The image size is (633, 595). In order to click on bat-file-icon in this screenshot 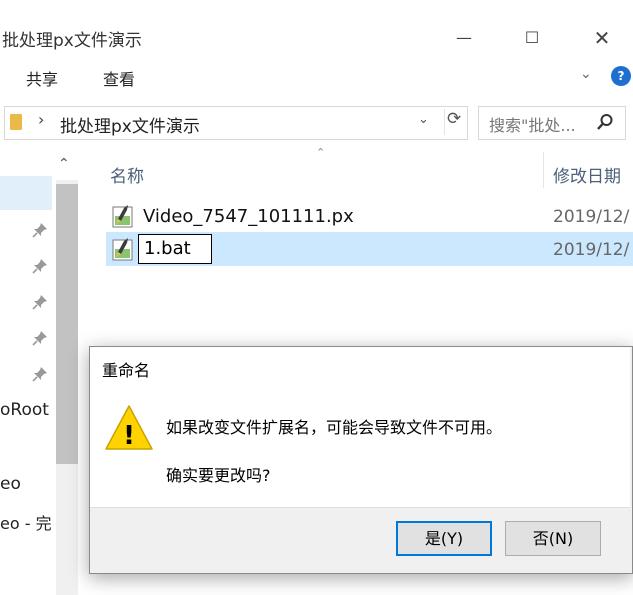, I will do `click(122, 249)`.